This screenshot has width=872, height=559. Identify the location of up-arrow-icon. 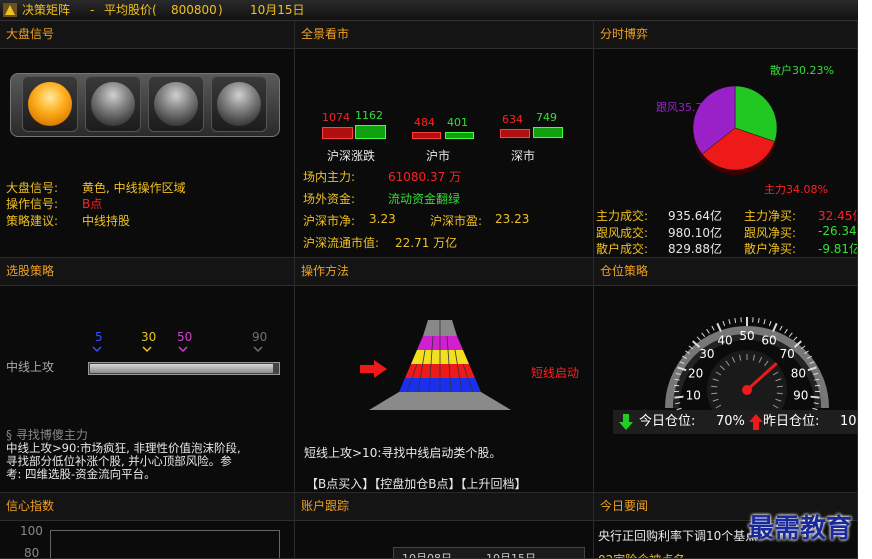
(756, 422).